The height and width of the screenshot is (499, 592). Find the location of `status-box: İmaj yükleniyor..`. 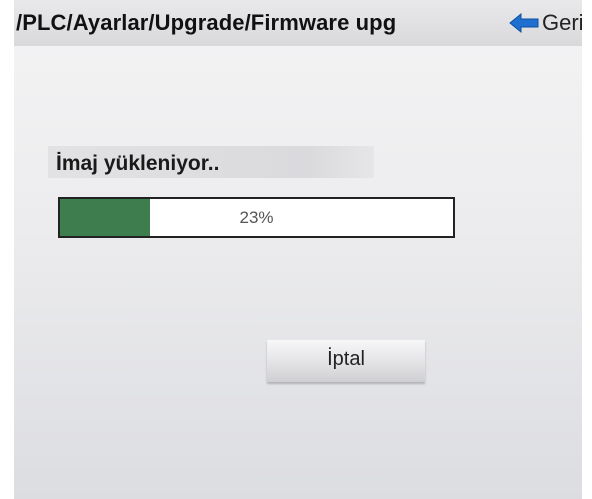

status-box: İmaj yükleniyor.. is located at coordinates (211, 162).